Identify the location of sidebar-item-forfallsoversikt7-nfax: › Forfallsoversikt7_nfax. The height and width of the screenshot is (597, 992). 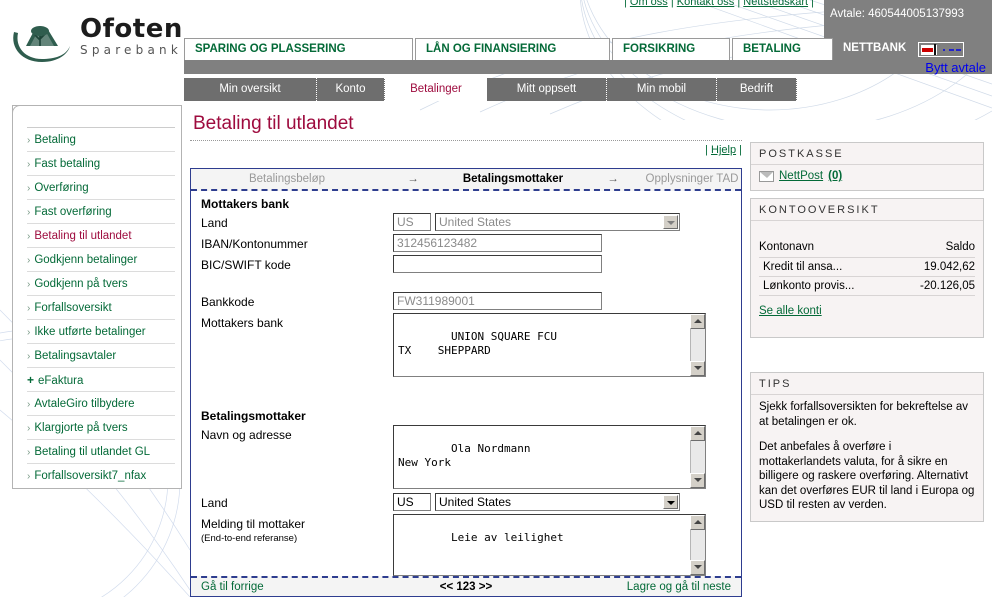
(101, 476).